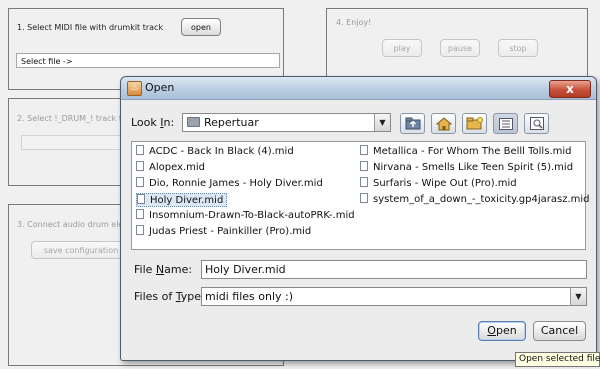 The width and height of the screenshot is (600, 369). What do you see at coordinates (148, 60) in the screenshot?
I see `select-file-field: Select file ->` at bounding box center [148, 60].